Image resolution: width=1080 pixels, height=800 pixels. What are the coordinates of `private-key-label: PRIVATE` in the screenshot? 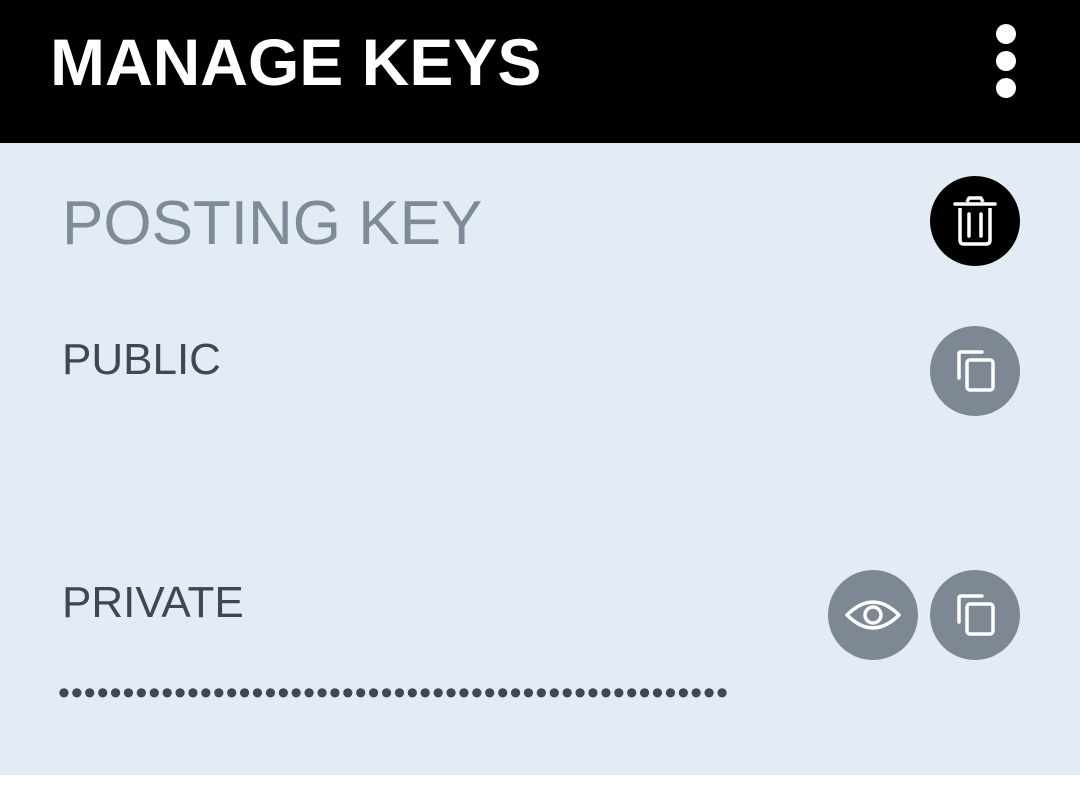 It's located at (153, 602).